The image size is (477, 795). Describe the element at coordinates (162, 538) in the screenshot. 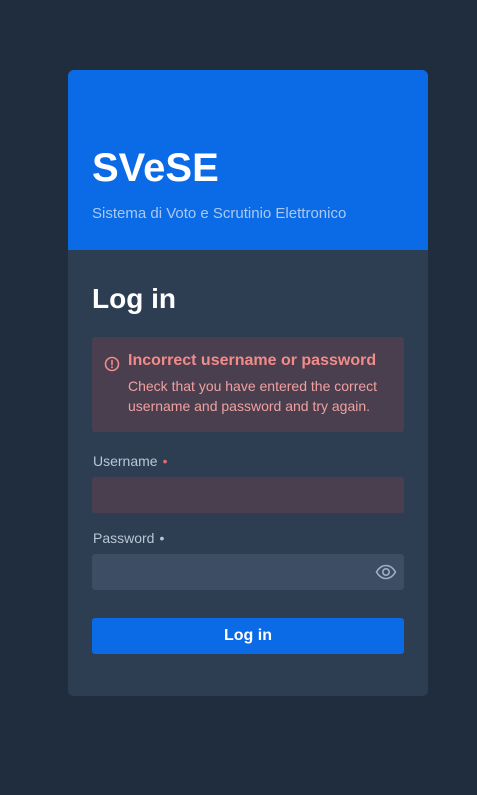

I see `password-required-mark: •` at that location.